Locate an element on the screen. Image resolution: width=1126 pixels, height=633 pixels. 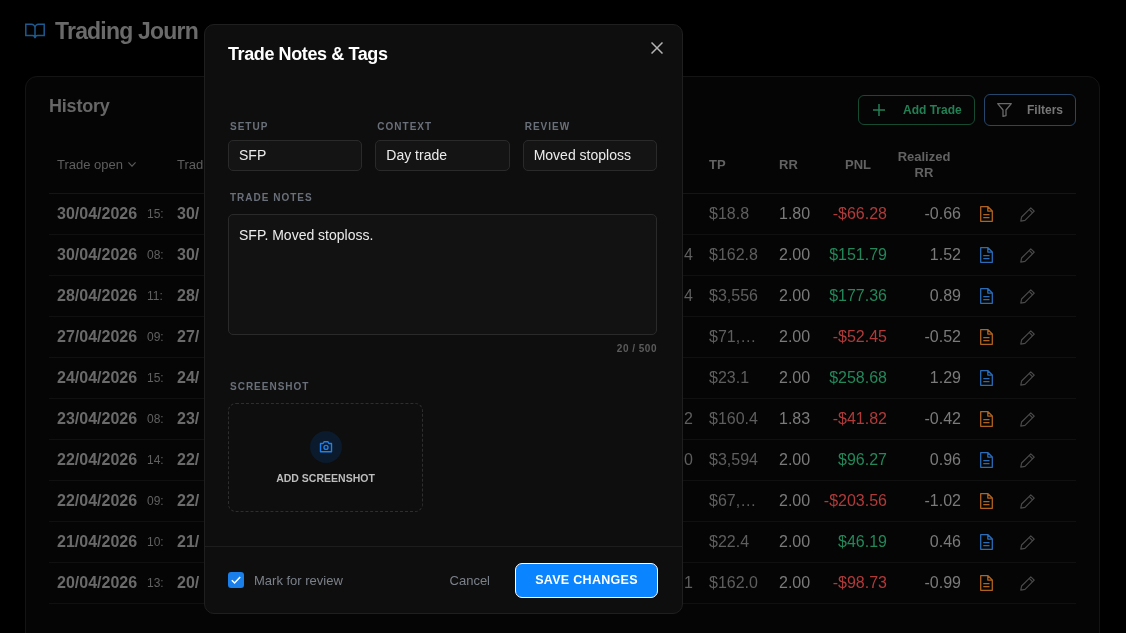
add-trade-button: Add Trade is located at coordinates (916, 110).